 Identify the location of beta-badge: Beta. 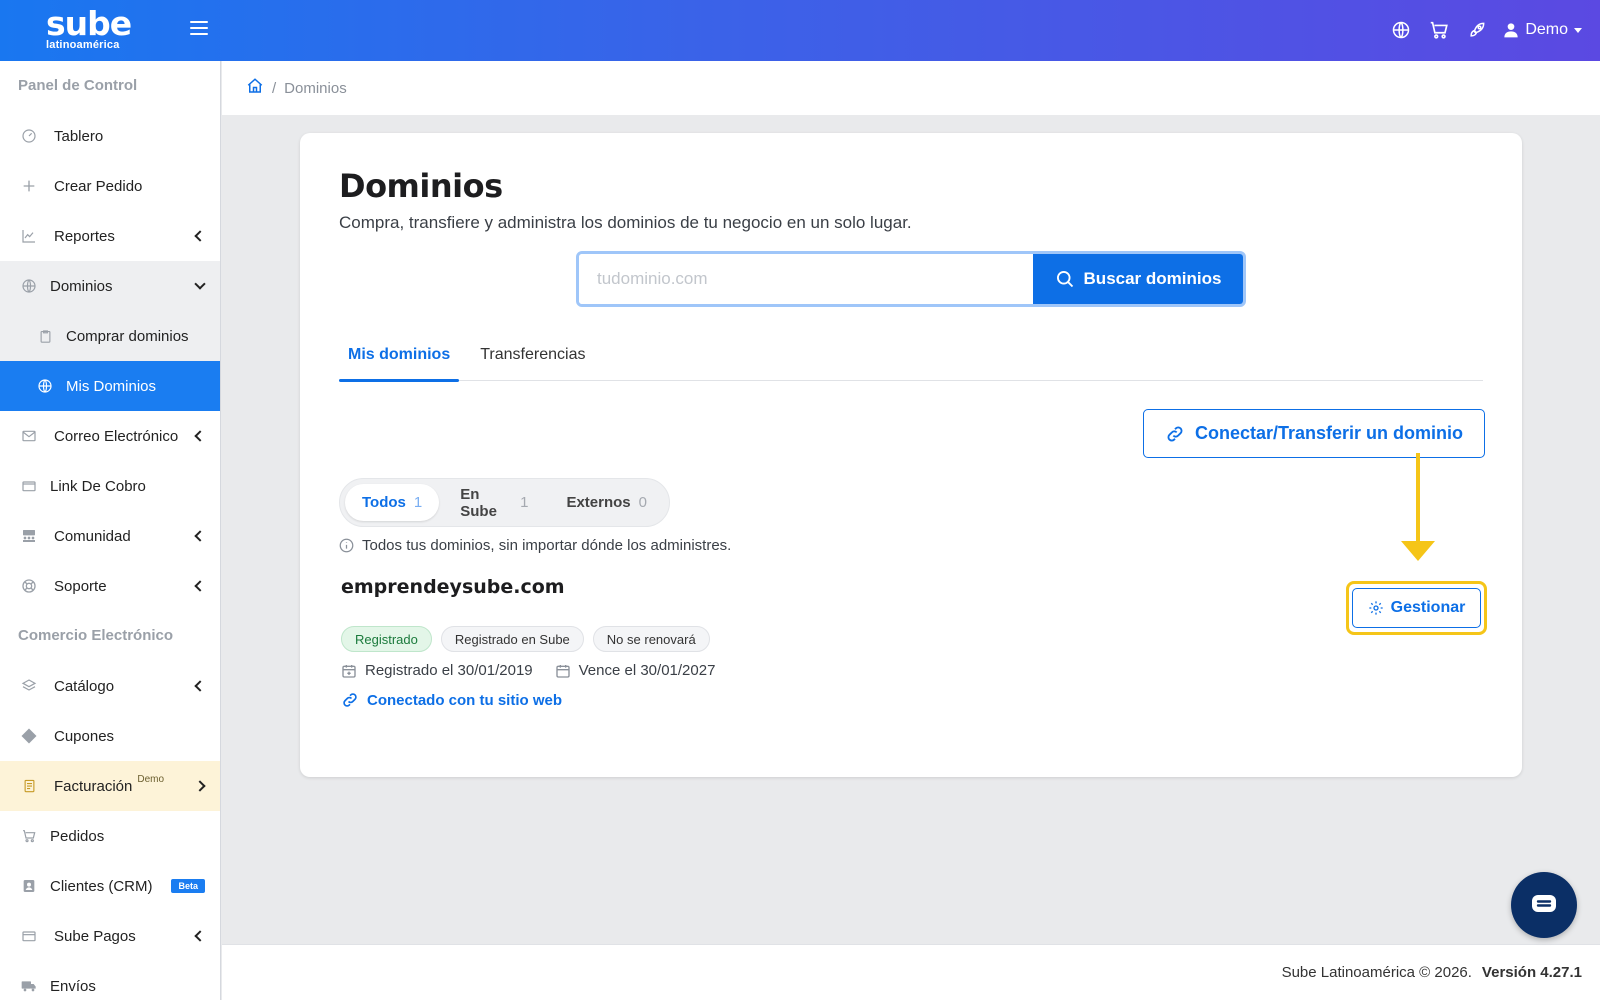
(188, 886).